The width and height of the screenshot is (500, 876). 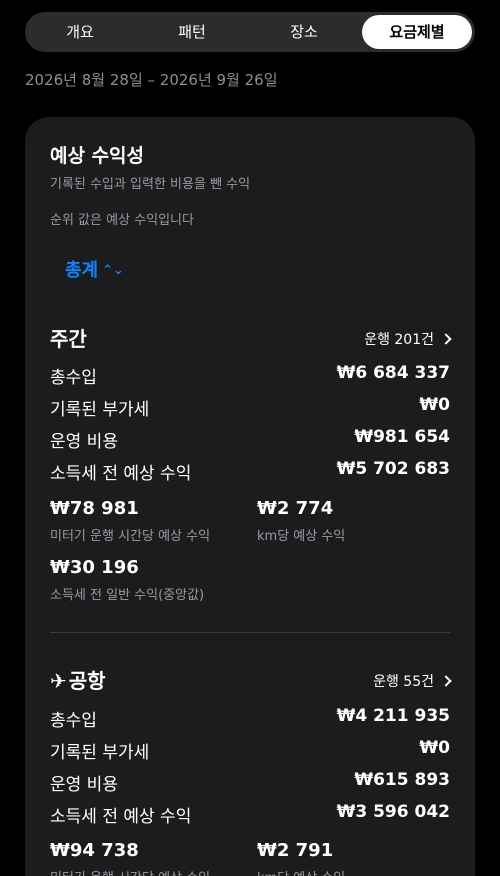 What do you see at coordinates (150, 184) in the screenshot?
I see `card-subtitle: 기록된 수입과 입력한 비용을 뺀 수익` at bounding box center [150, 184].